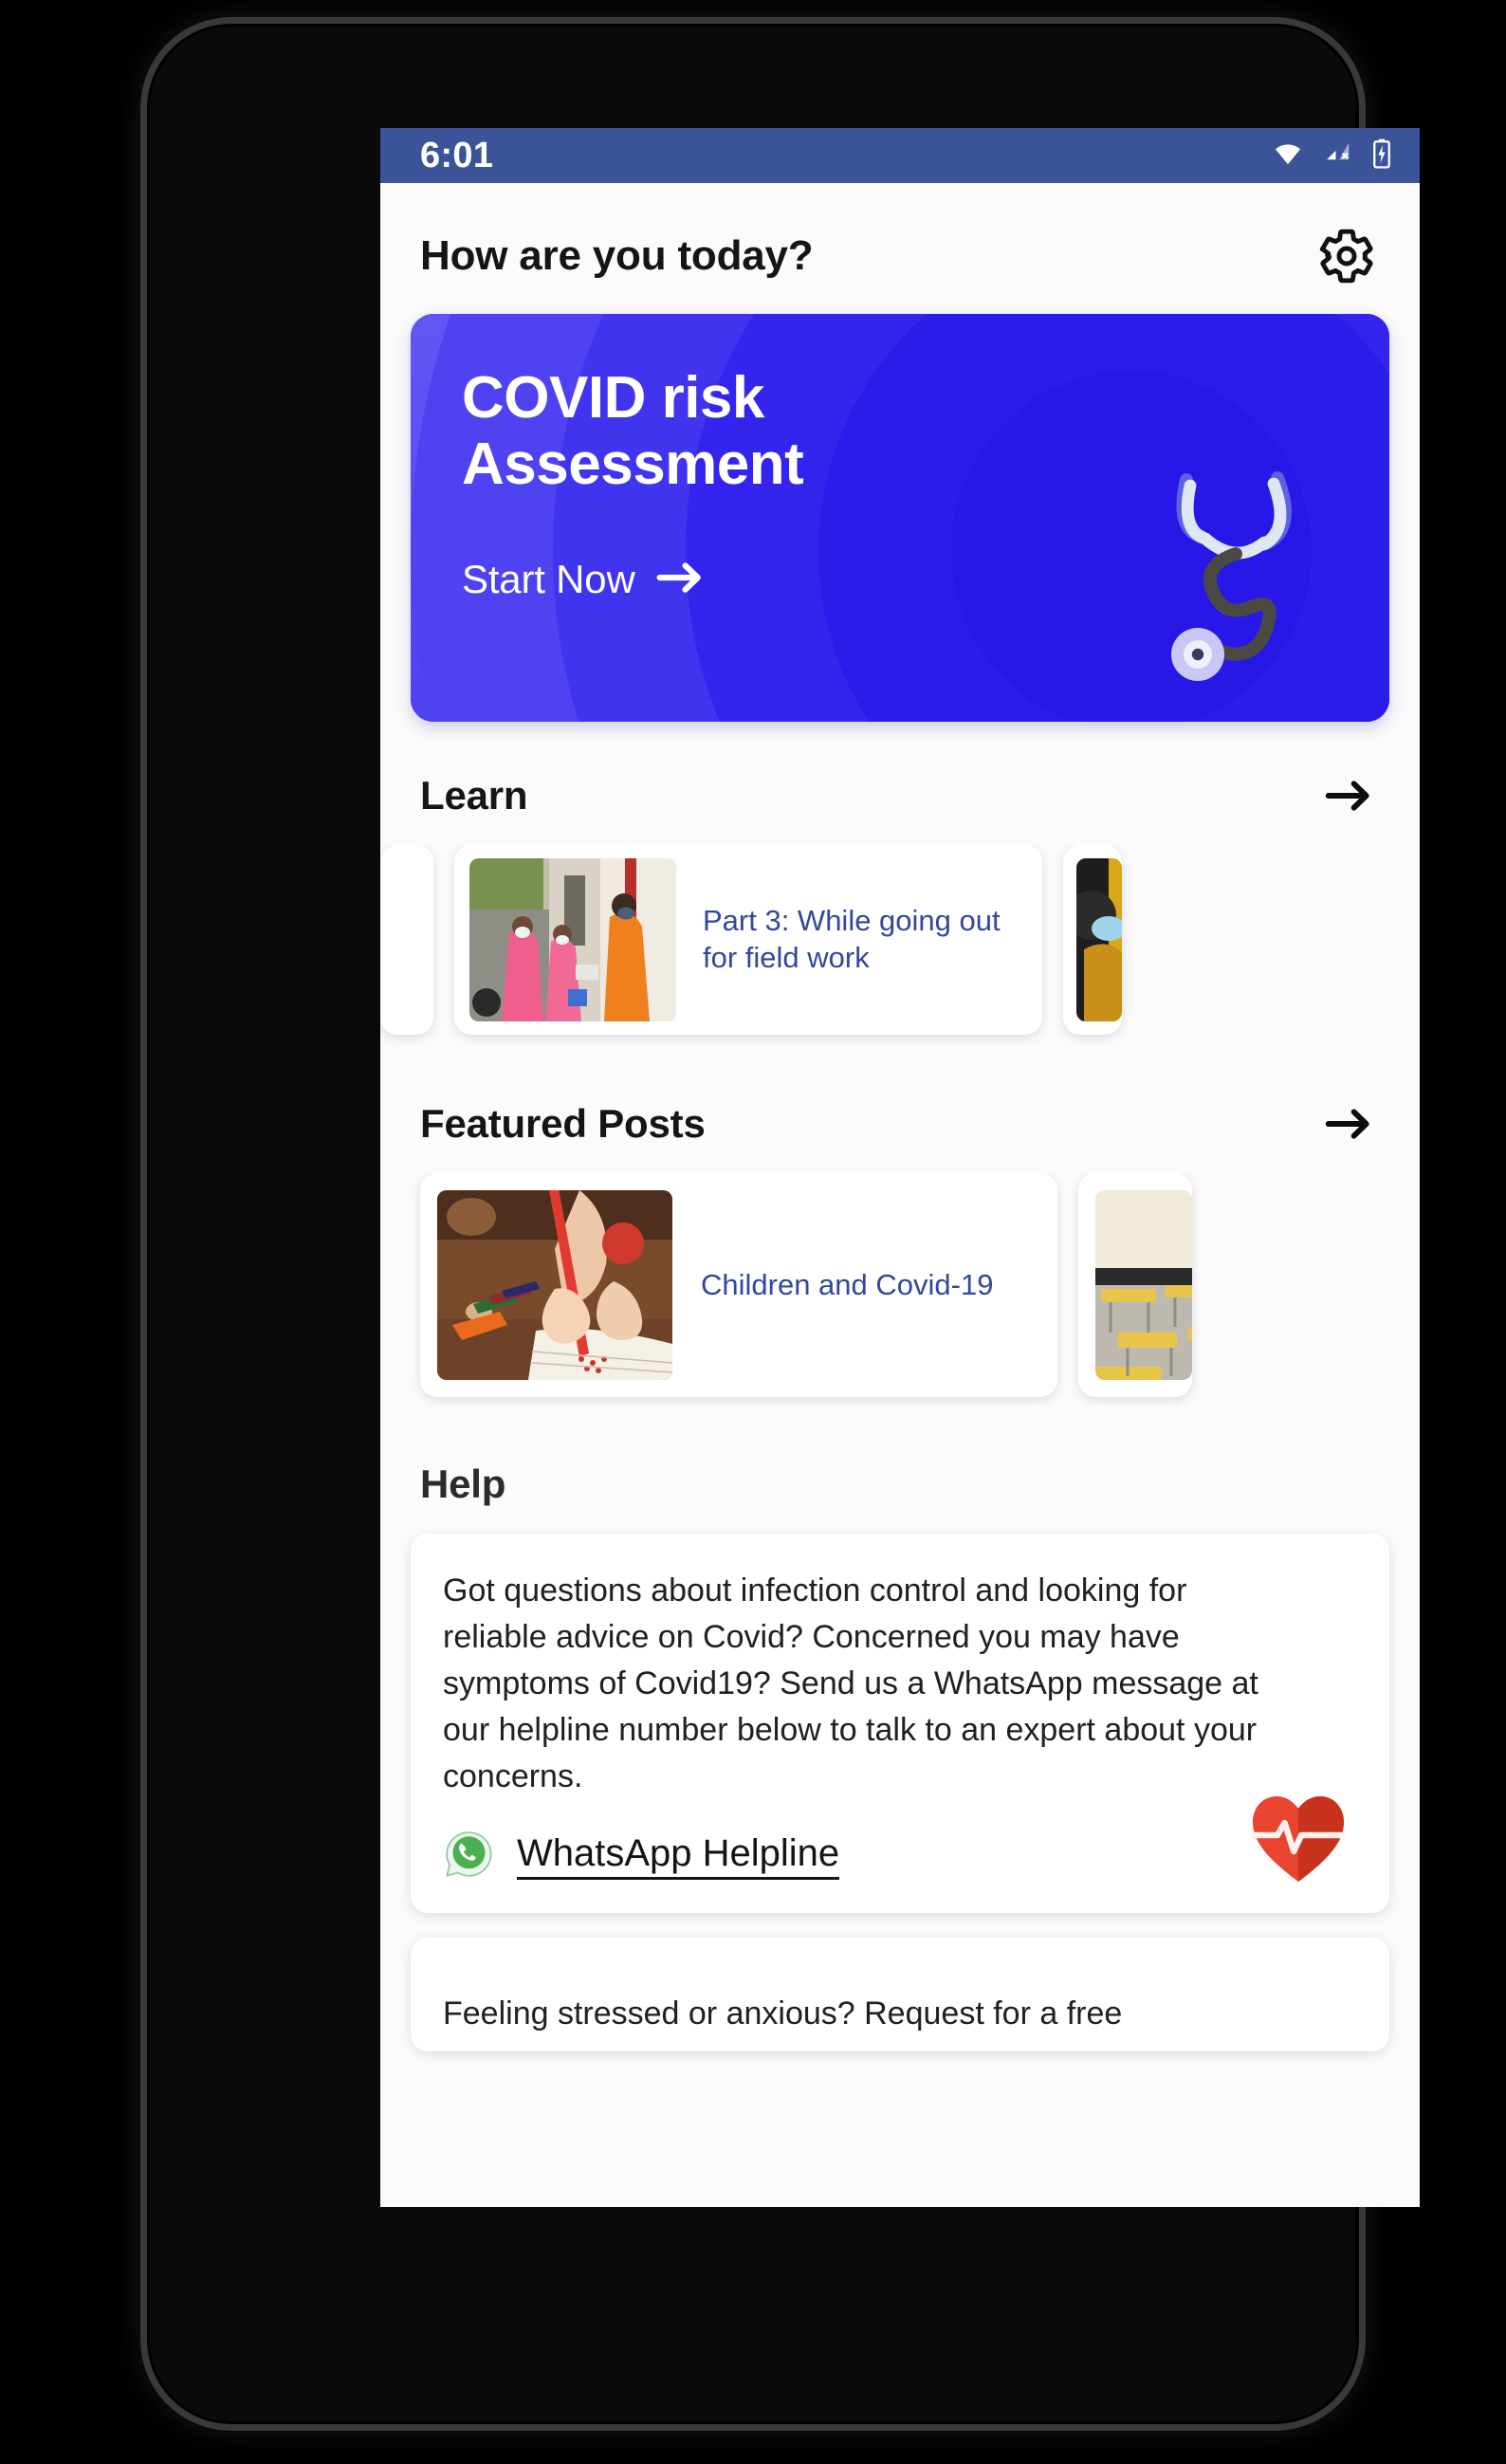 Image resolution: width=1506 pixels, height=2464 pixels. I want to click on featured-carousel: Children and Covid-19, so click(900, 1291).